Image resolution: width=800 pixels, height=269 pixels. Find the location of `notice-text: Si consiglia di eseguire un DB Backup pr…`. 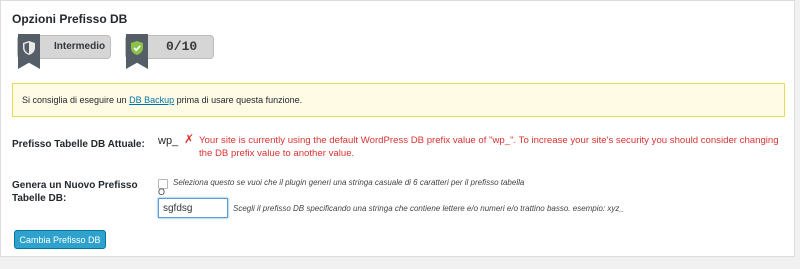

notice-text: Si consiglia di eseguire un DB Backup pr… is located at coordinates (162, 100).